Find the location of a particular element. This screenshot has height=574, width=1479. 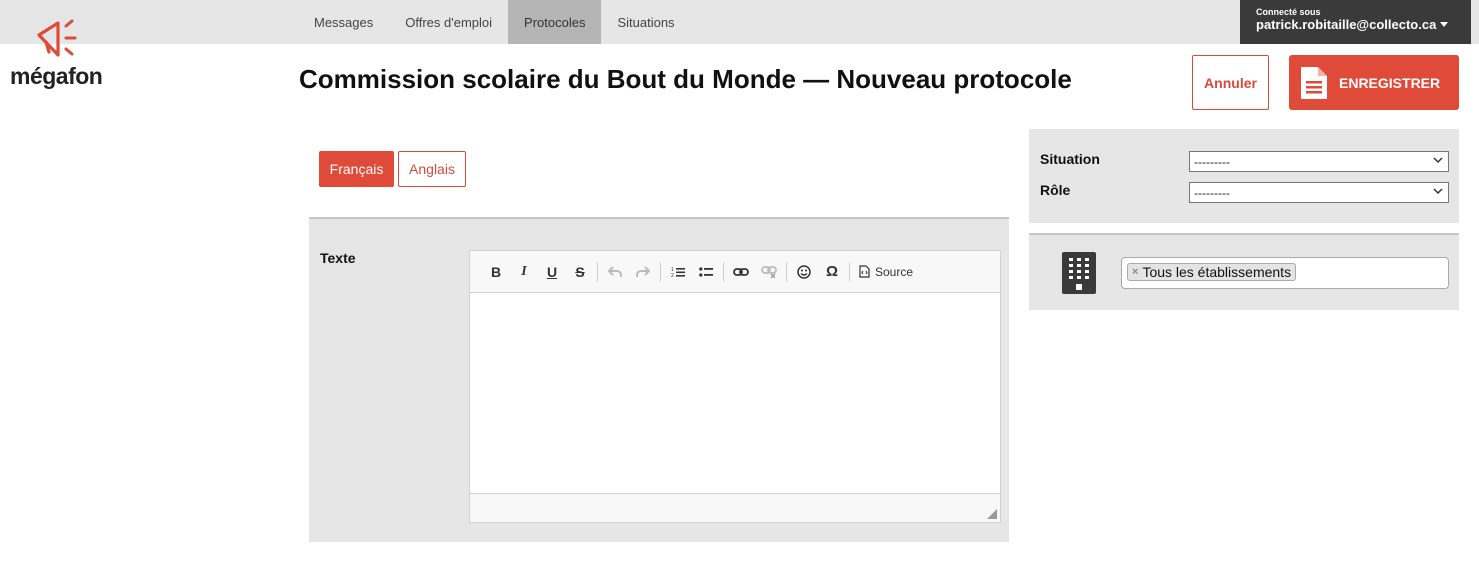

tag-all-establishments: × Tous les établissements is located at coordinates (1212, 272).